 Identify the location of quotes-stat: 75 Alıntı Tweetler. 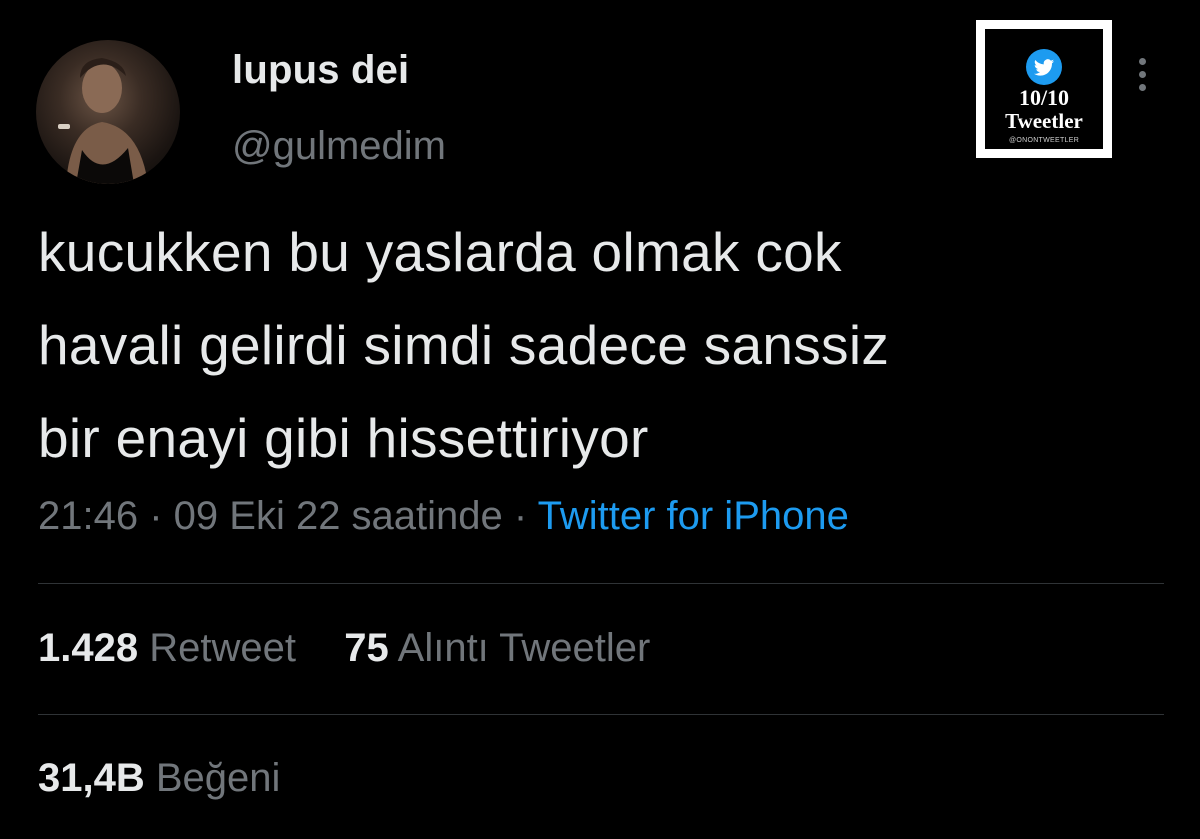
(497, 648).